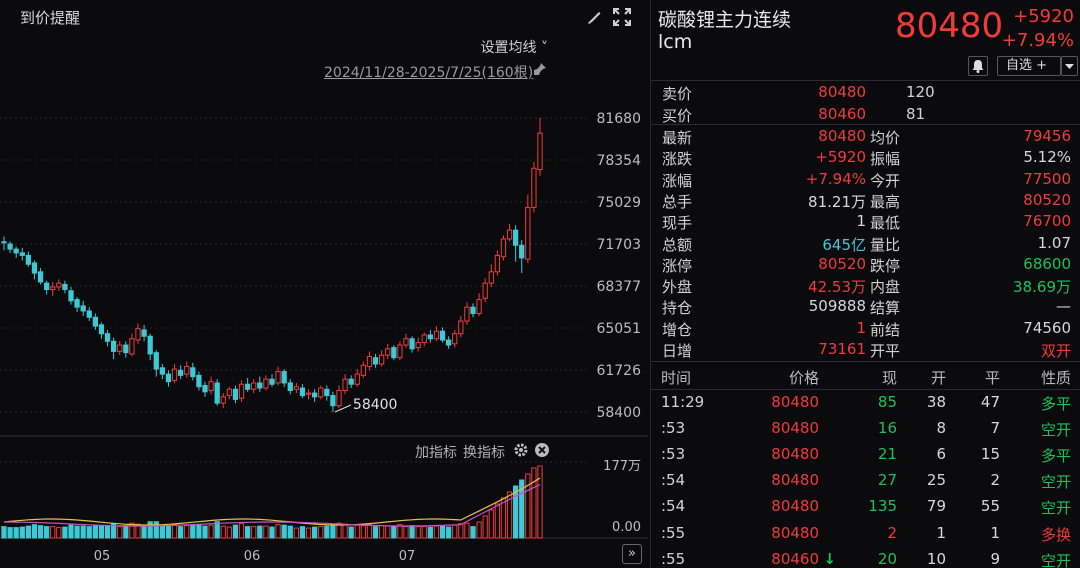 The height and width of the screenshot is (568, 1080). What do you see at coordinates (865, 328) in the screenshot?
I see `stat-row: 增仓 1 前结 74560` at bounding box center [865, 328].